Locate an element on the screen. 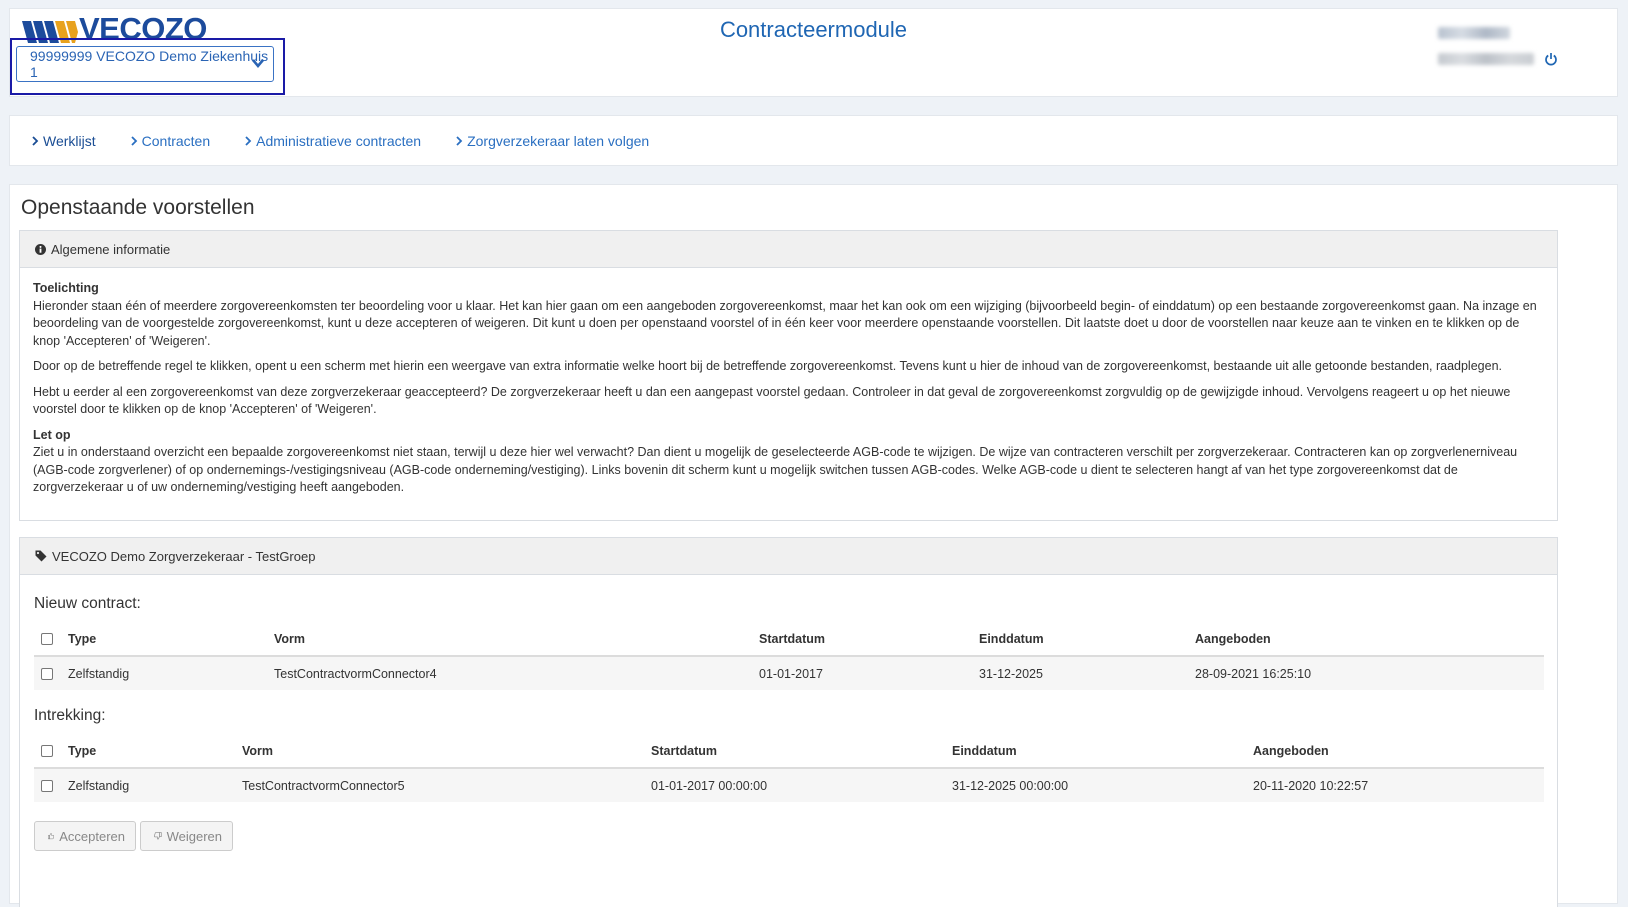 This screenshot has width=1628, height=907. nav-item-contracten: Contracten is located at coordinates (170, 141).